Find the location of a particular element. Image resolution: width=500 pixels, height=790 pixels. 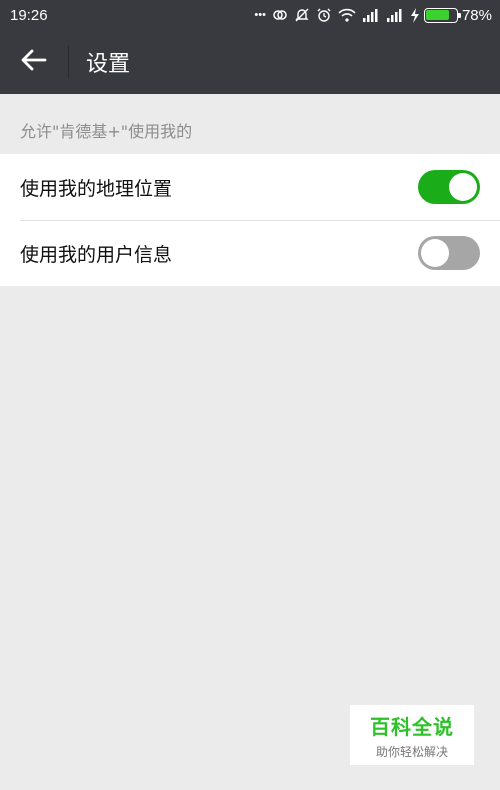

back-button is located at coordinates (34, 62).